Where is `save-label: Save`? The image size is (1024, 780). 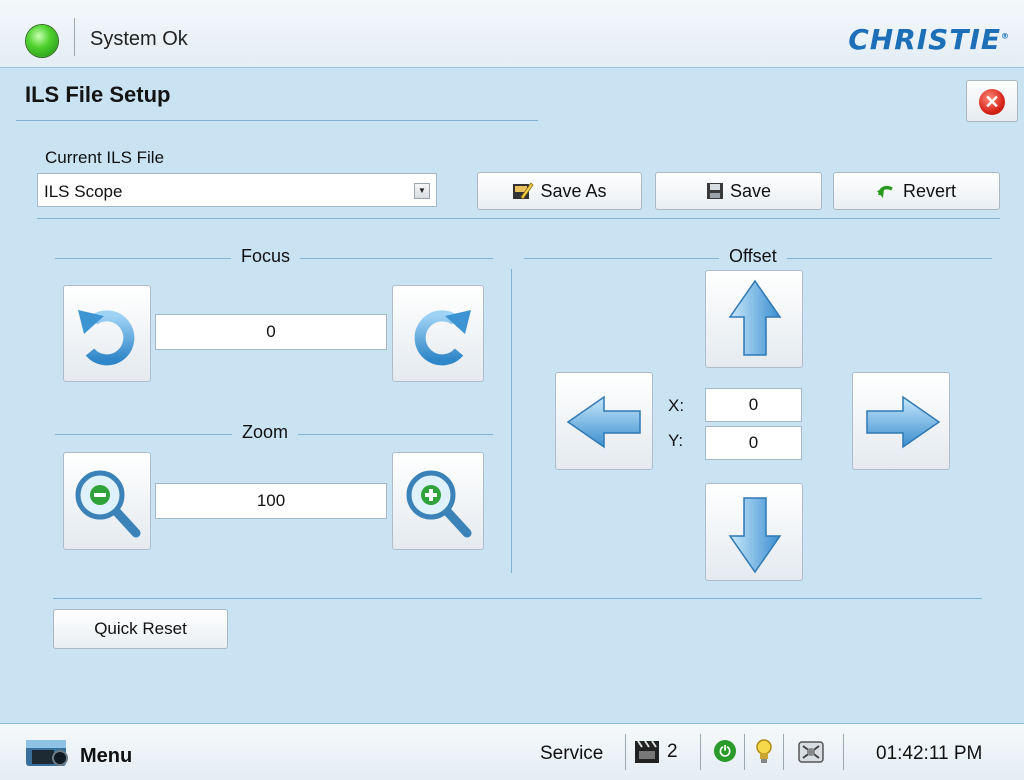
save-label: Save is located at coordinates (750, 190).